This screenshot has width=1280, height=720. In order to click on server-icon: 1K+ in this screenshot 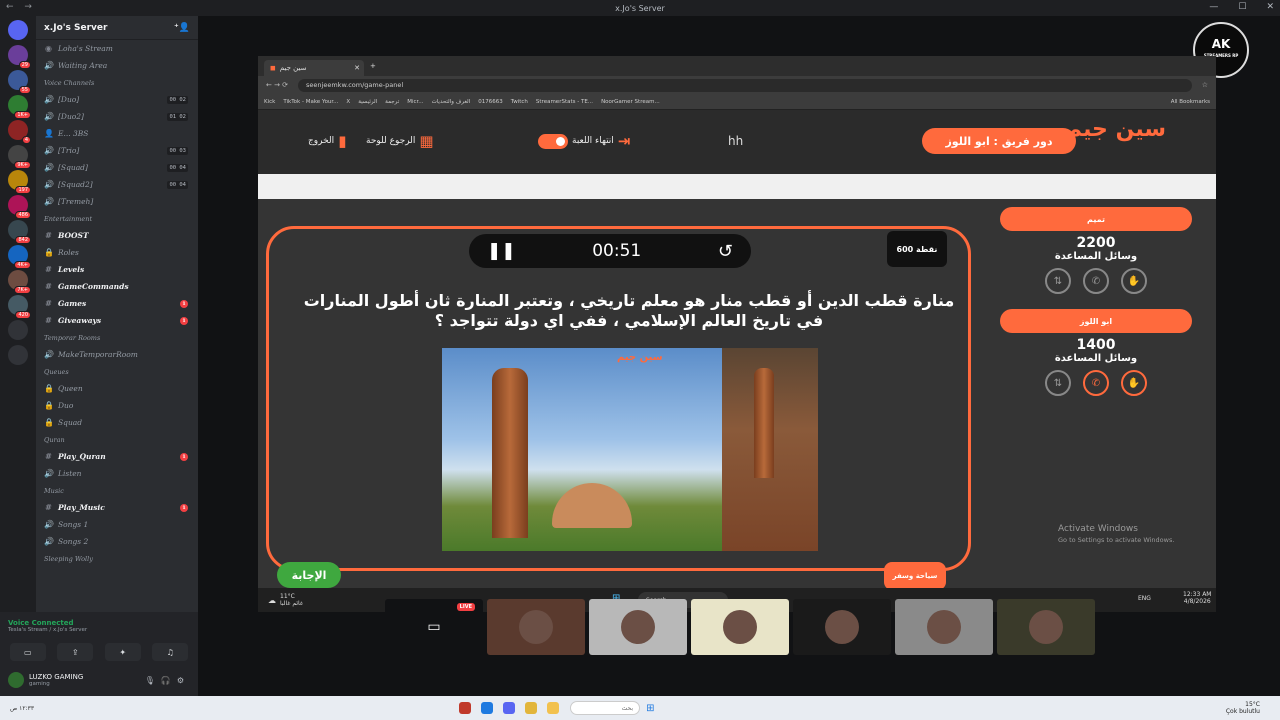, I will do `click(19, 107)`.